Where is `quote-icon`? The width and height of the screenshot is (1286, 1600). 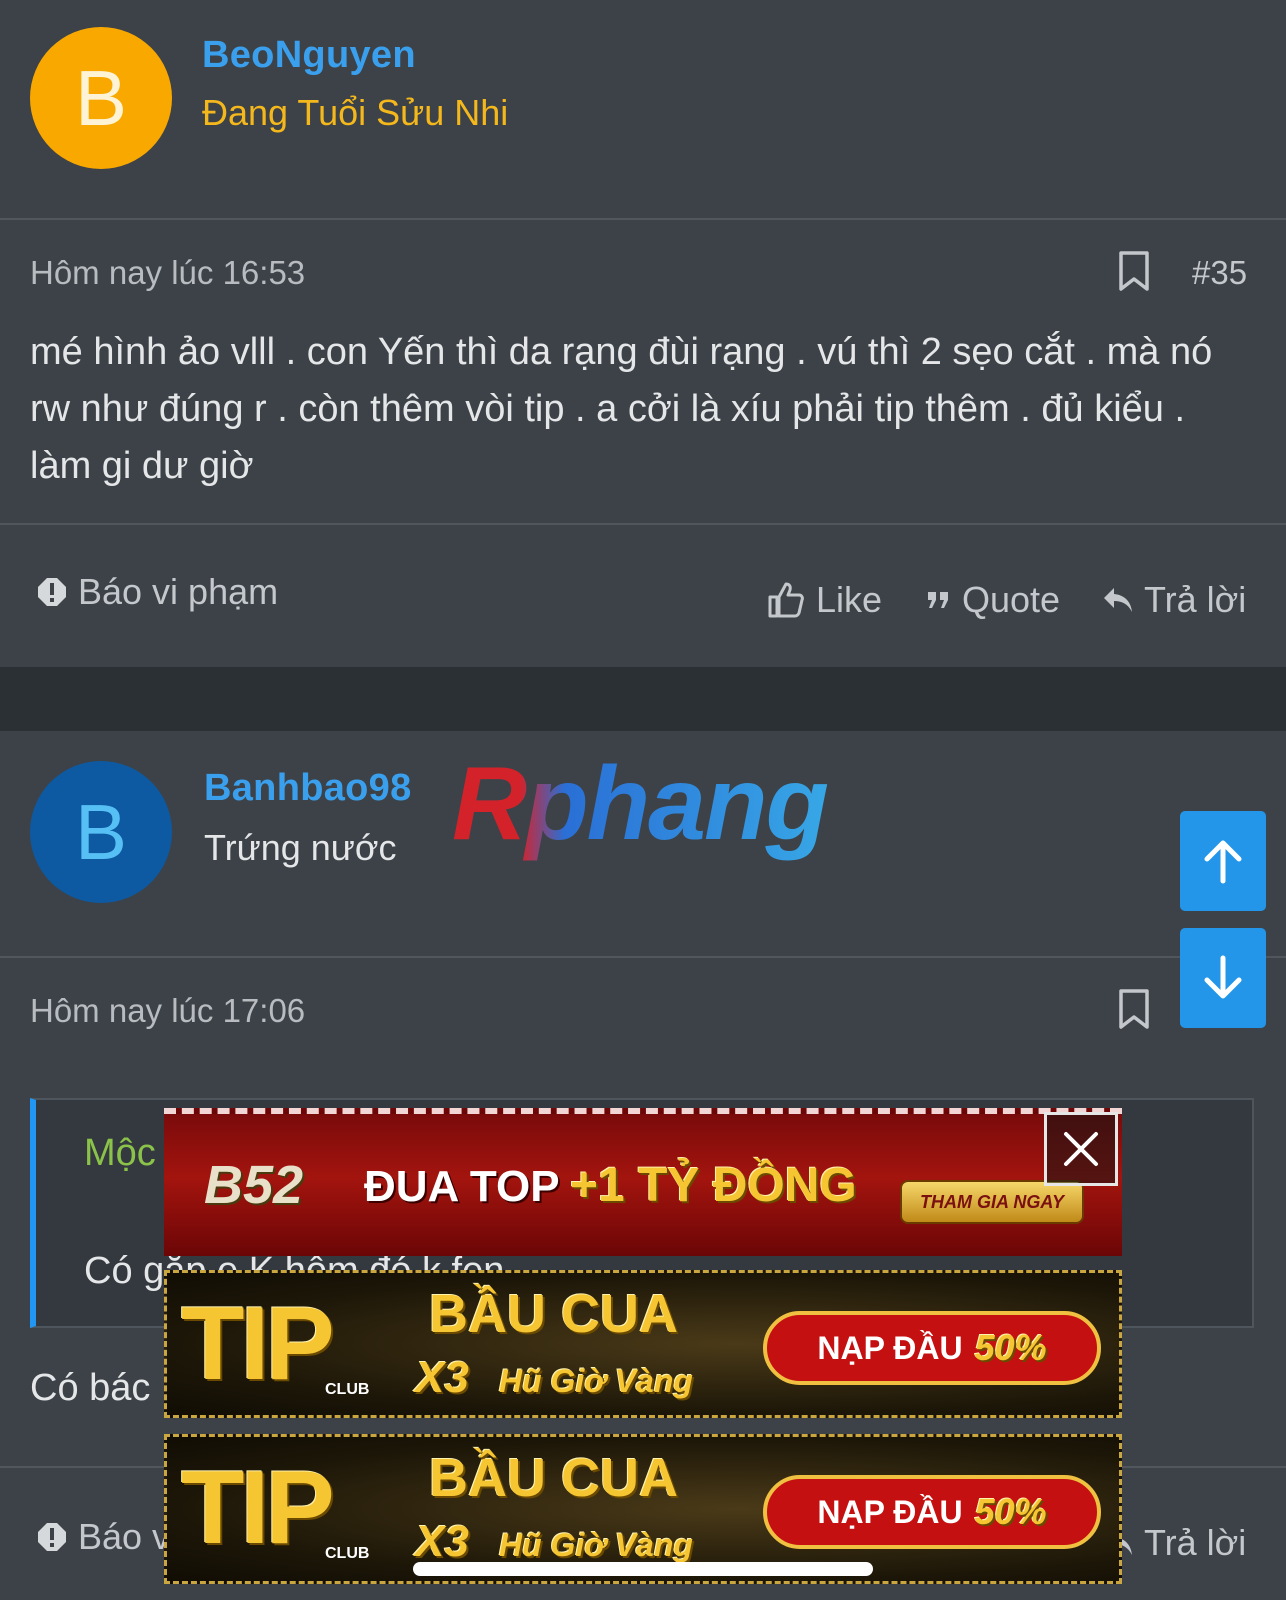
quote-icon is located at coordinates (938, 600).